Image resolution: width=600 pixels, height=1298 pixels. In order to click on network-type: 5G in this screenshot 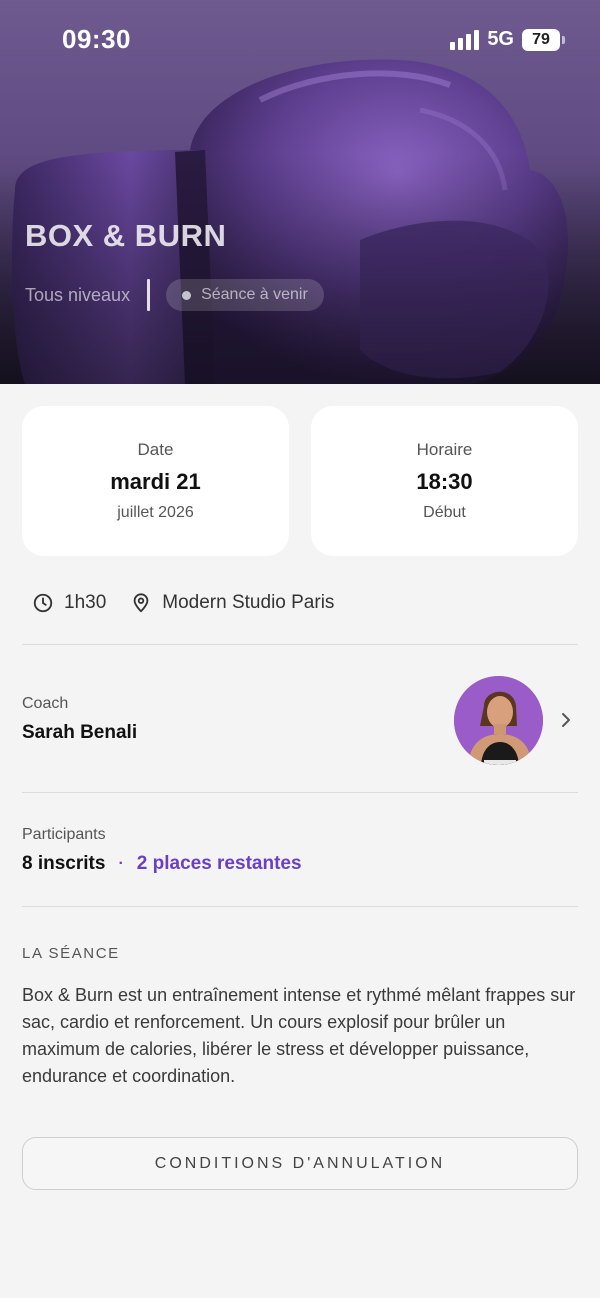, I will do `click(500, 39)`.